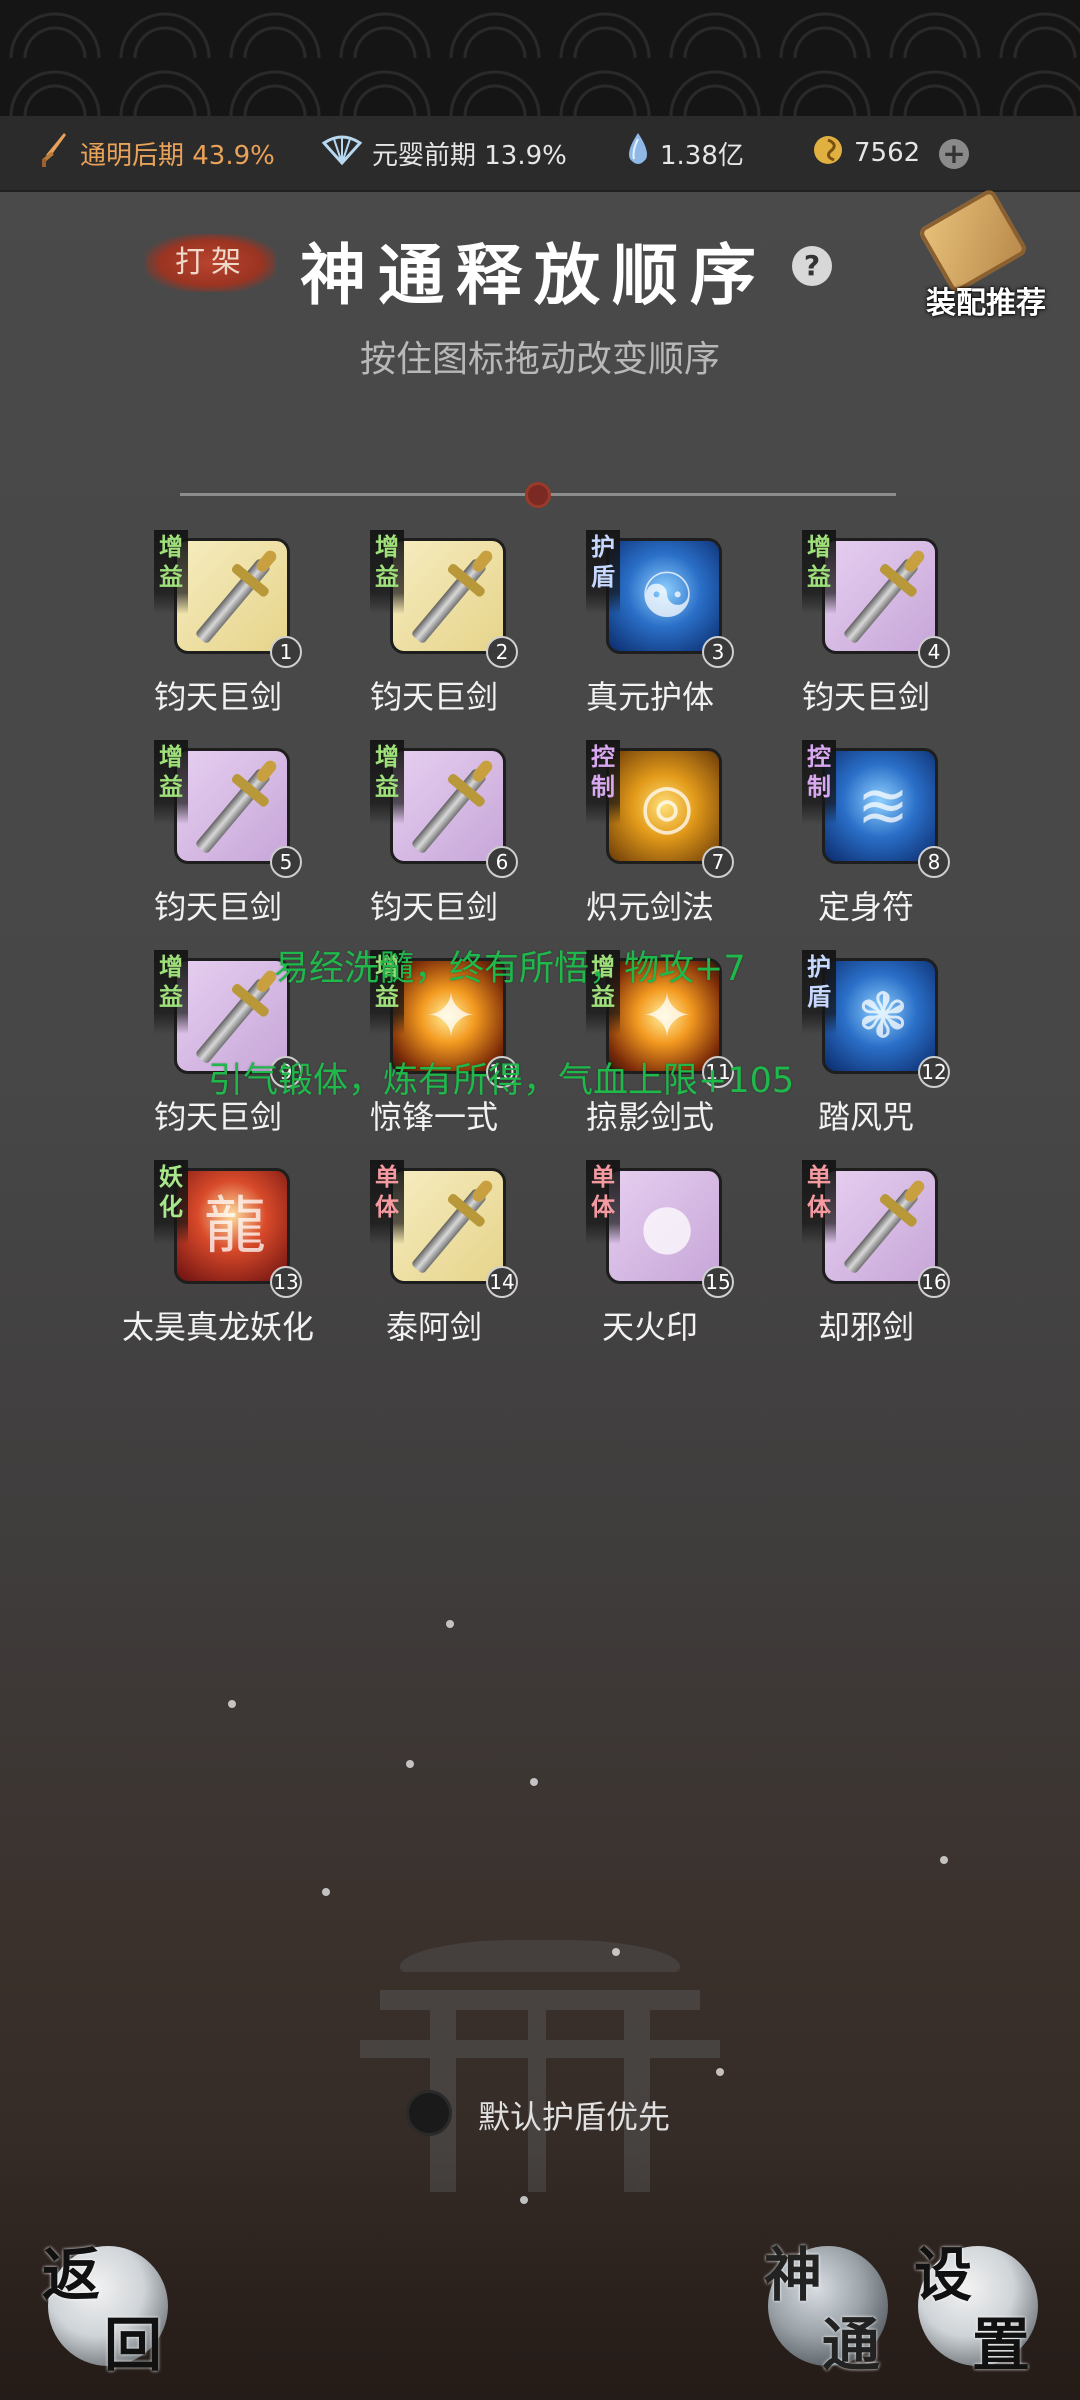 Image resolution: width=1080 pixels, height=2400 pixels. What do you see at coordinates (812, 266) in the screenshot?
I see `help-button: ?` at bounding box center [812, 266].